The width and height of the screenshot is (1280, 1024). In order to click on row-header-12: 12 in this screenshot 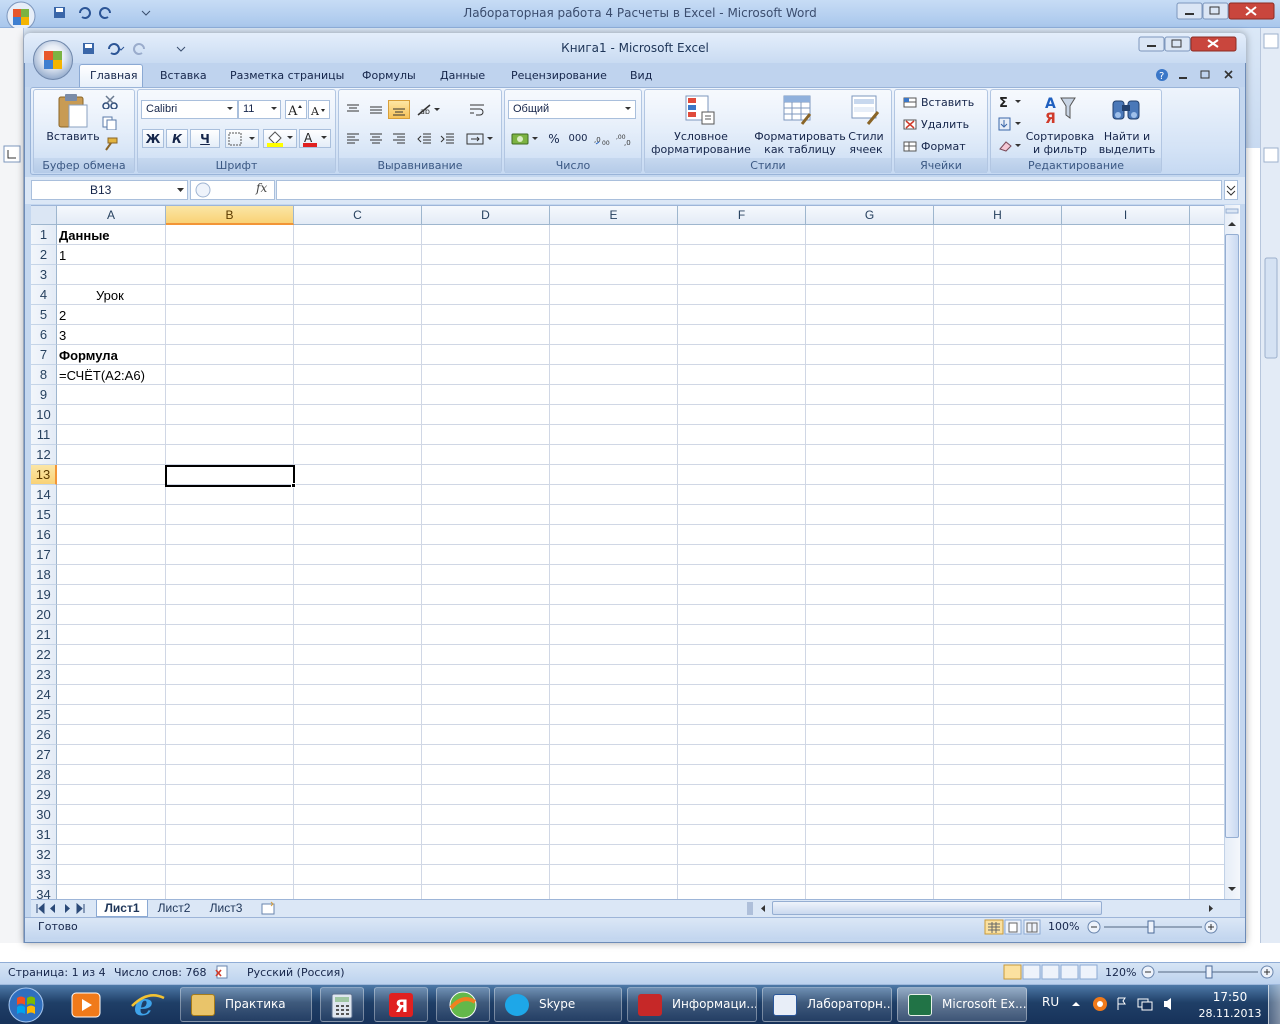, I will do `click(44, 455)`.